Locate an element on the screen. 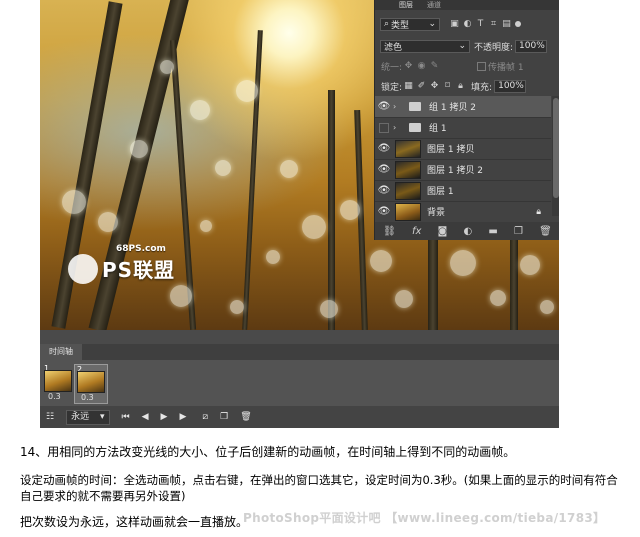 The width and height of the screenshot is (640, 537). convert-timeline-icon: ☷ is located at coordinates (50, 417).